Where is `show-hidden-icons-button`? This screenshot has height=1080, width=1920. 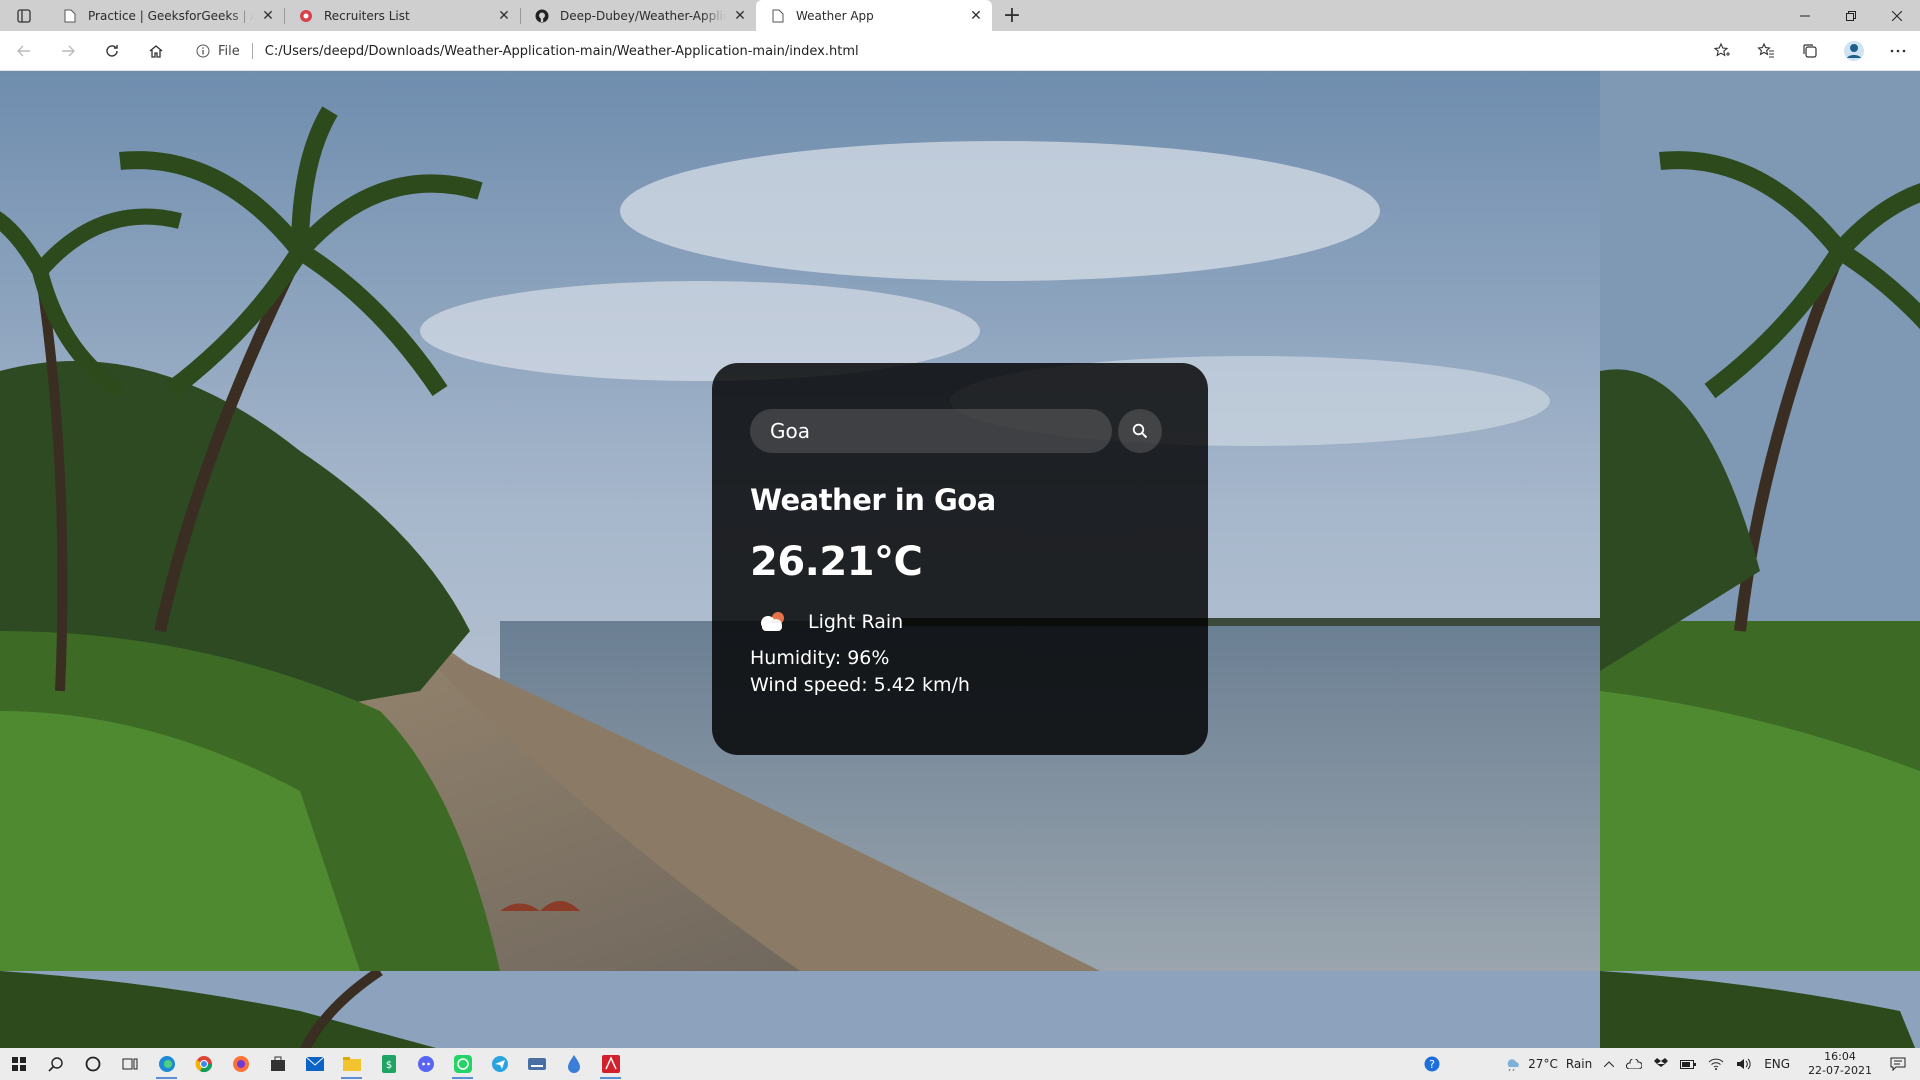 show-hidden-icons-button is located at coordinates (1609, 1064).